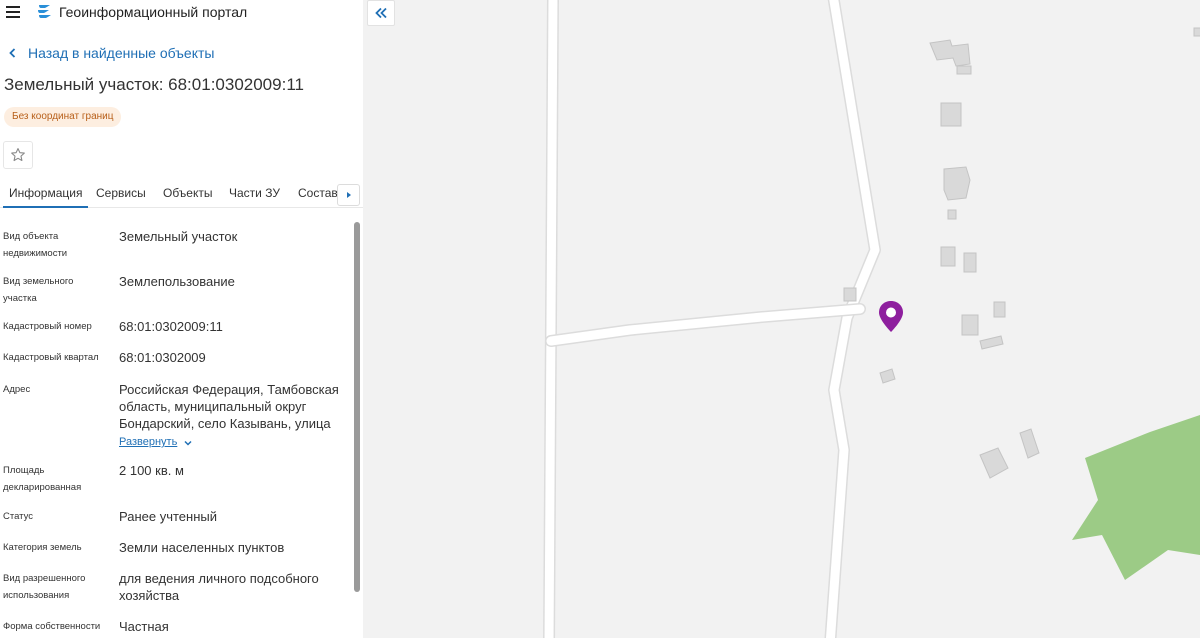 Image resolution: width=1200 pixels, height=638 pixels. What do you see at coordinates (46, 194) in the screenshot?
I see `tab-information: Информация` at bounding box center [46, 194].